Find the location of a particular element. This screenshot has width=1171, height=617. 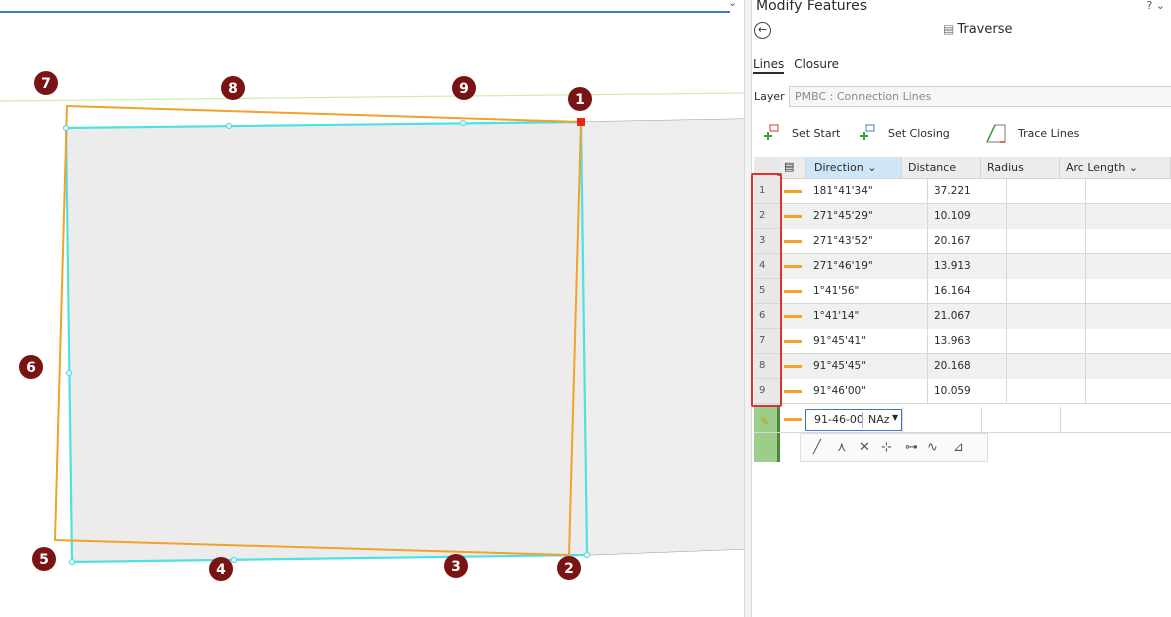

start-point is located at coordinates (581, 122).